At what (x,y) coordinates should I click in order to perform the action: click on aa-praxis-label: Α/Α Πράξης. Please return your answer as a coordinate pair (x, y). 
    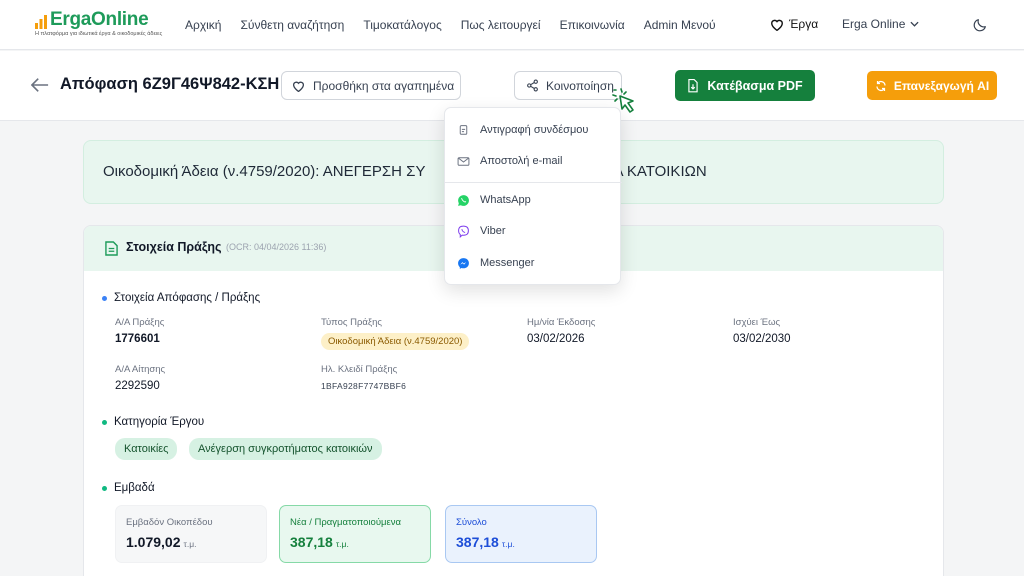
    Looking at the image, I should click on (140, 322).